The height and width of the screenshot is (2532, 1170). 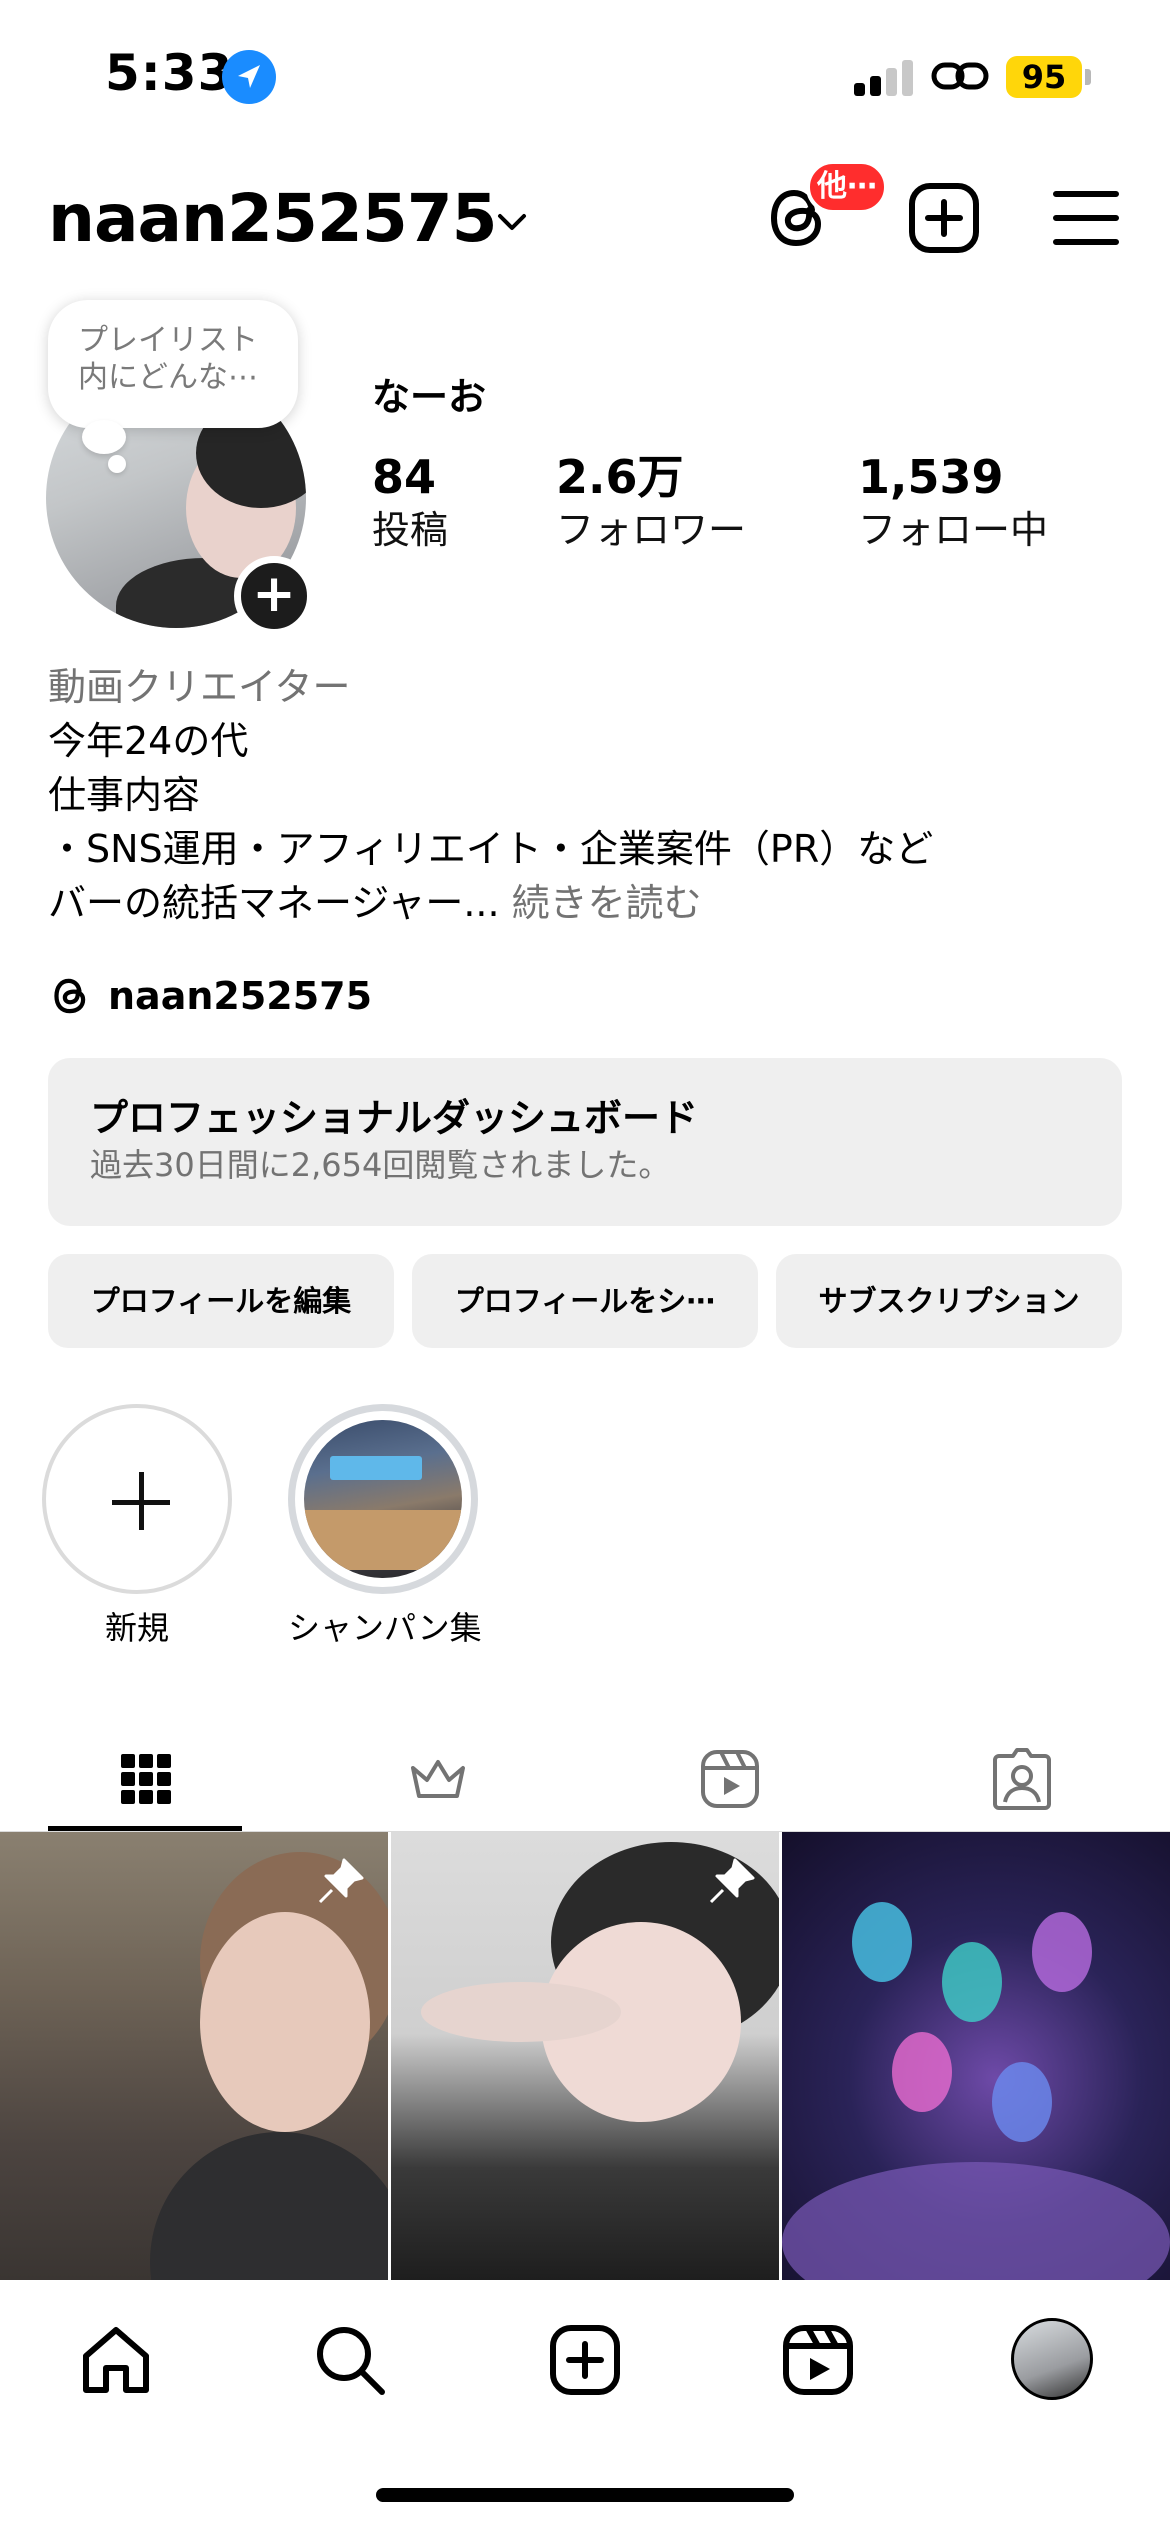 What do you see at coordinates (136, 1628) in the screenshot?
I see `highlight-label: 新規` at bounding box center [136, 1628].